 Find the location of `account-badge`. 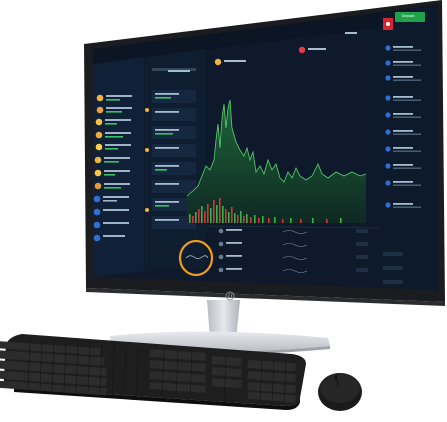

account-badge is located at coordinates (388, 24).